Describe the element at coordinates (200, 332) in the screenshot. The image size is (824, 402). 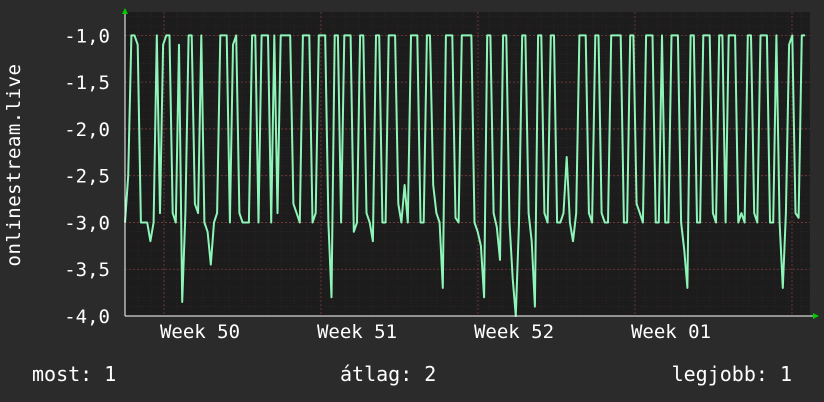
I see `x-tick-label: Week 50` at that location.